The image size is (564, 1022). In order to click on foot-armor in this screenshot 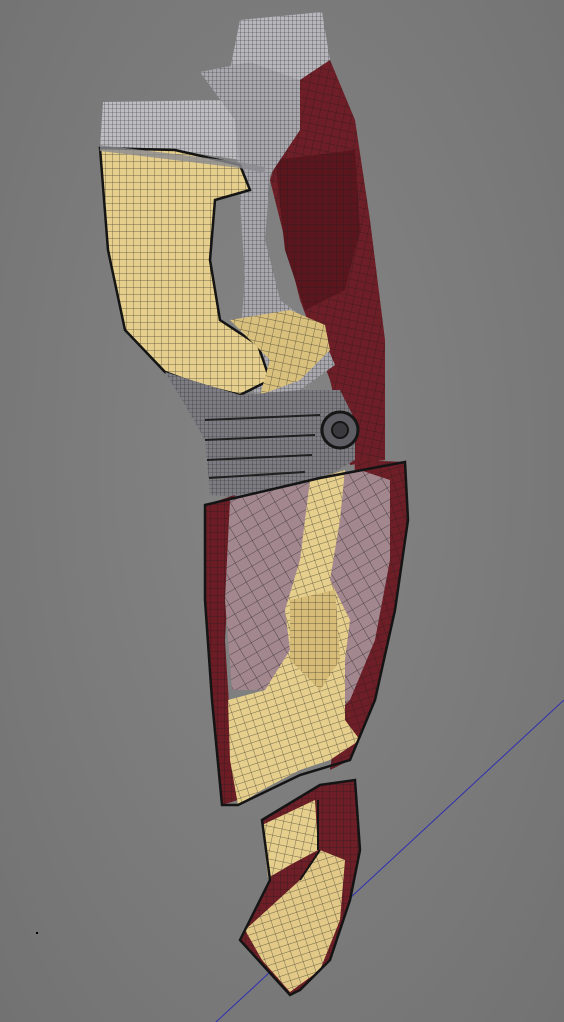, I will do `click(300, 887)`.